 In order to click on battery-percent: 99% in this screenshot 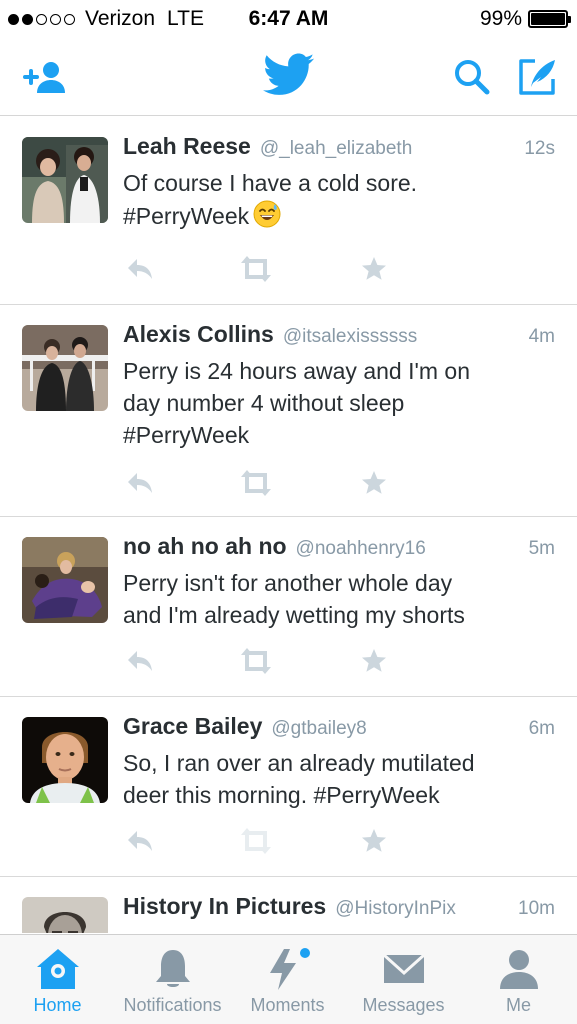, I will do `click(500, 18)`.